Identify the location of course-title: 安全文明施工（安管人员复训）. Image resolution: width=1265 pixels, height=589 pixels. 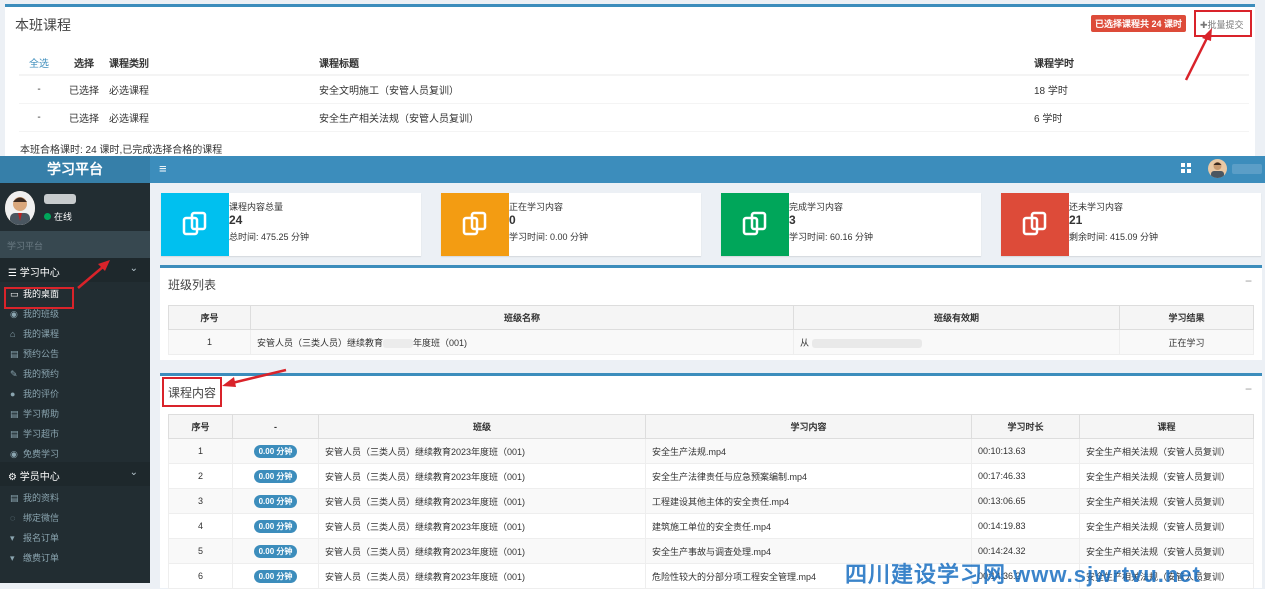
(676, 89).